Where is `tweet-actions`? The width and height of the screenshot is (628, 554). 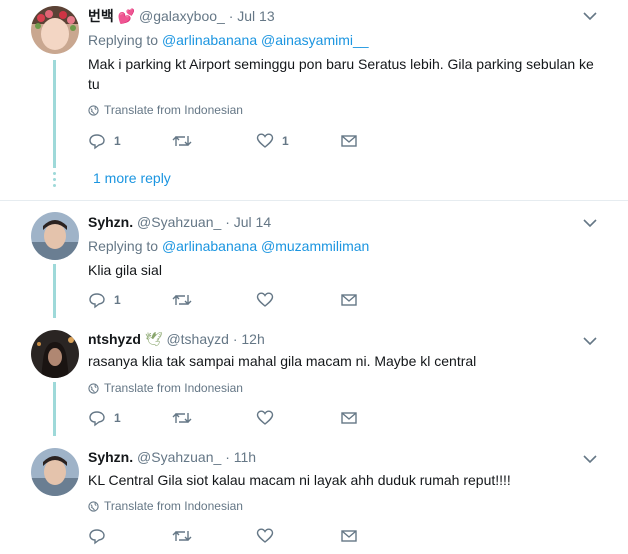 tweet-actions is located at coordinates (256, 536).